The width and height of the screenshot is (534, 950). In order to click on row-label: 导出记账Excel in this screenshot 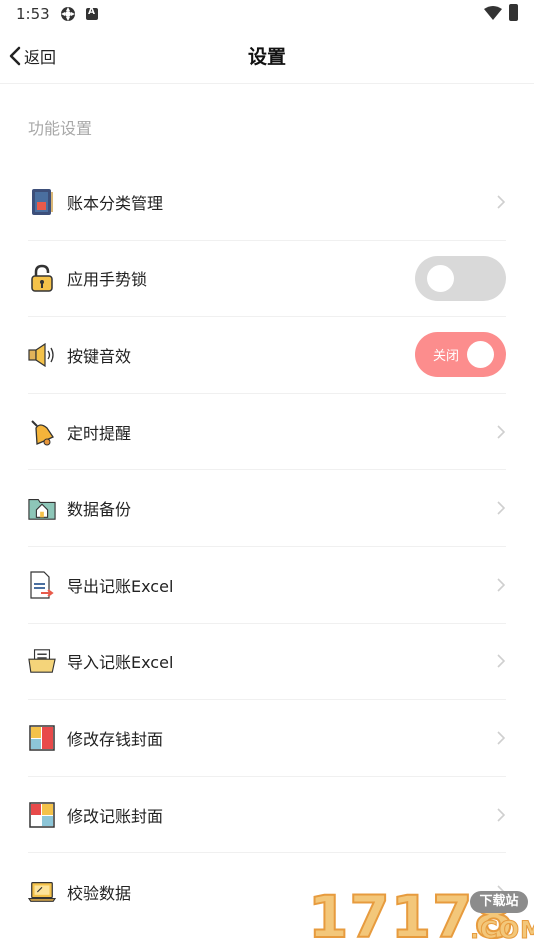, I will do `click(120, 586)`.